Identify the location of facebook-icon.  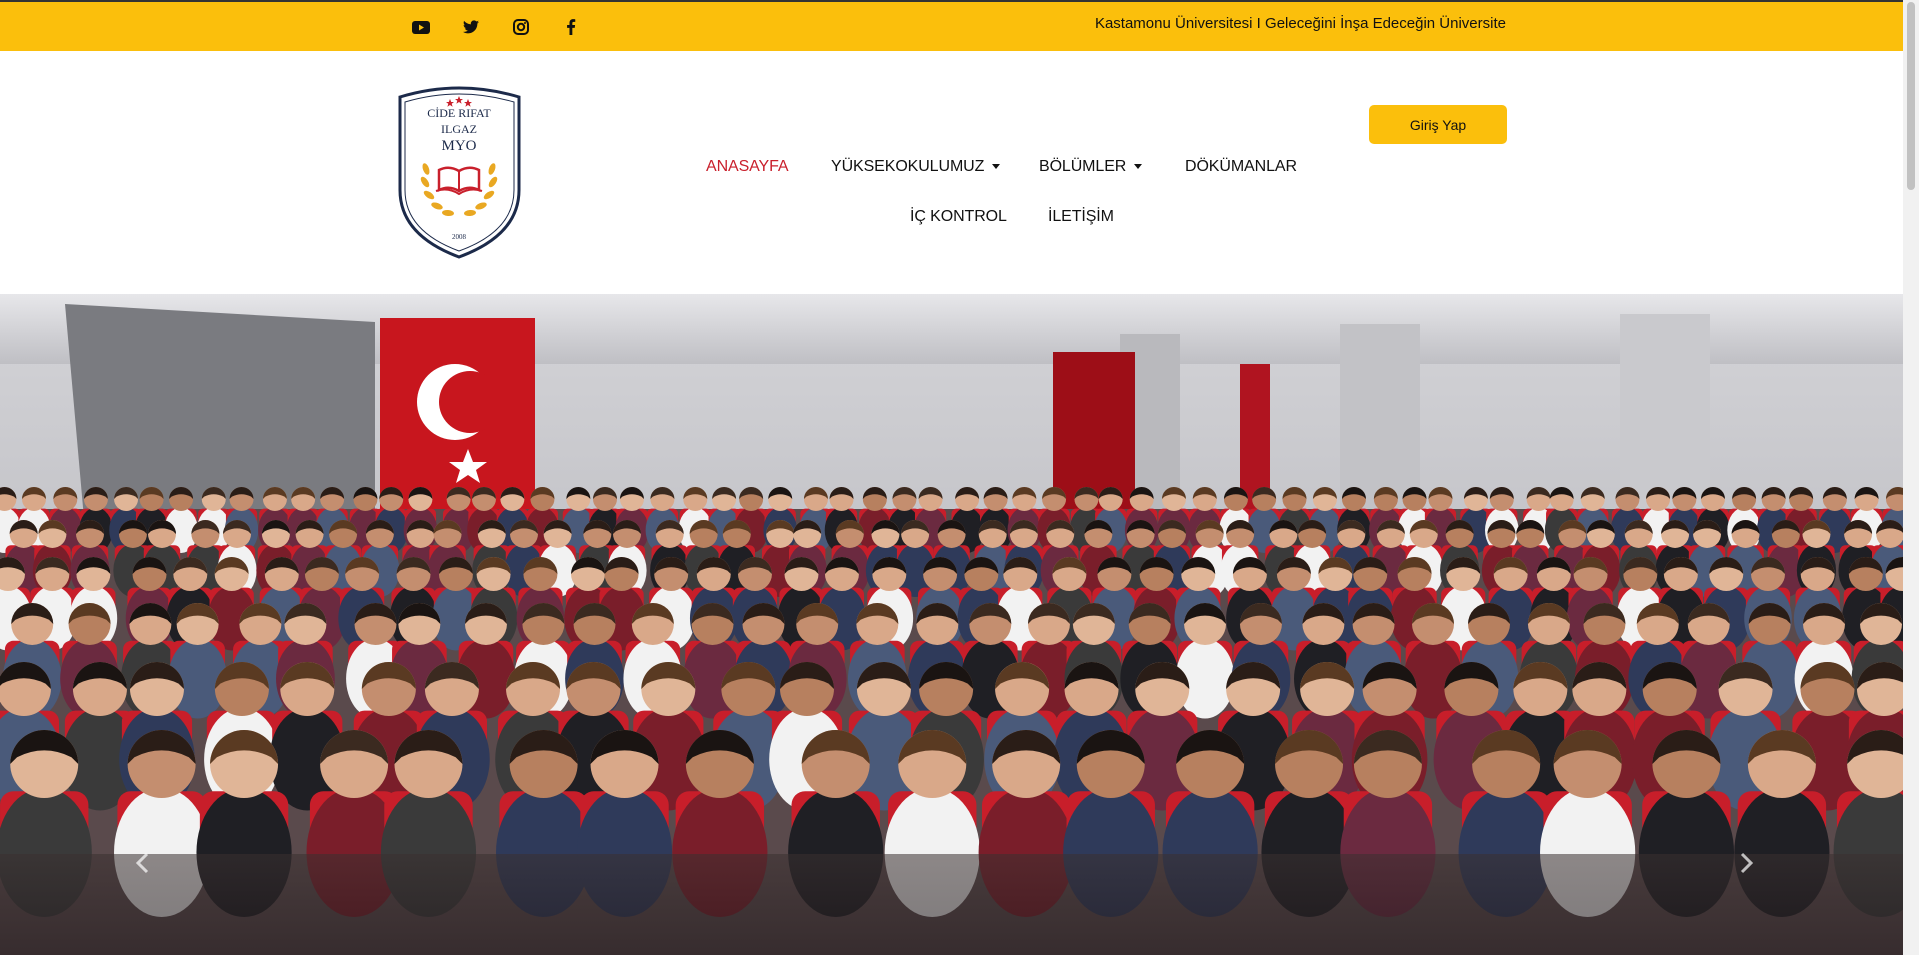
(571, 27).